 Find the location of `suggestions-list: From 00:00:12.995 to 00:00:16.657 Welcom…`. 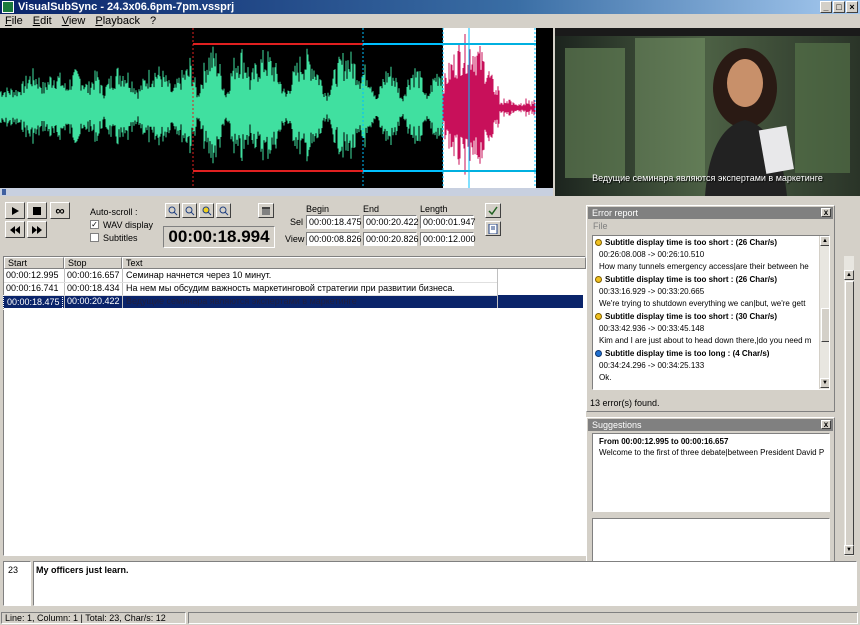

suggestions-list: From 00:00:12.995 to 00:00:16.657 Welcom… is located at coordinates (711, 472).